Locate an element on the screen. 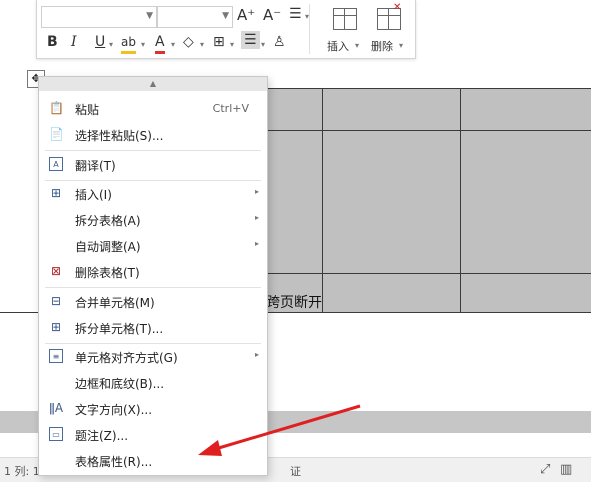 The width and height of the screenshot is (591, 482). annotation-arrow is located at coordinates (279, 430).